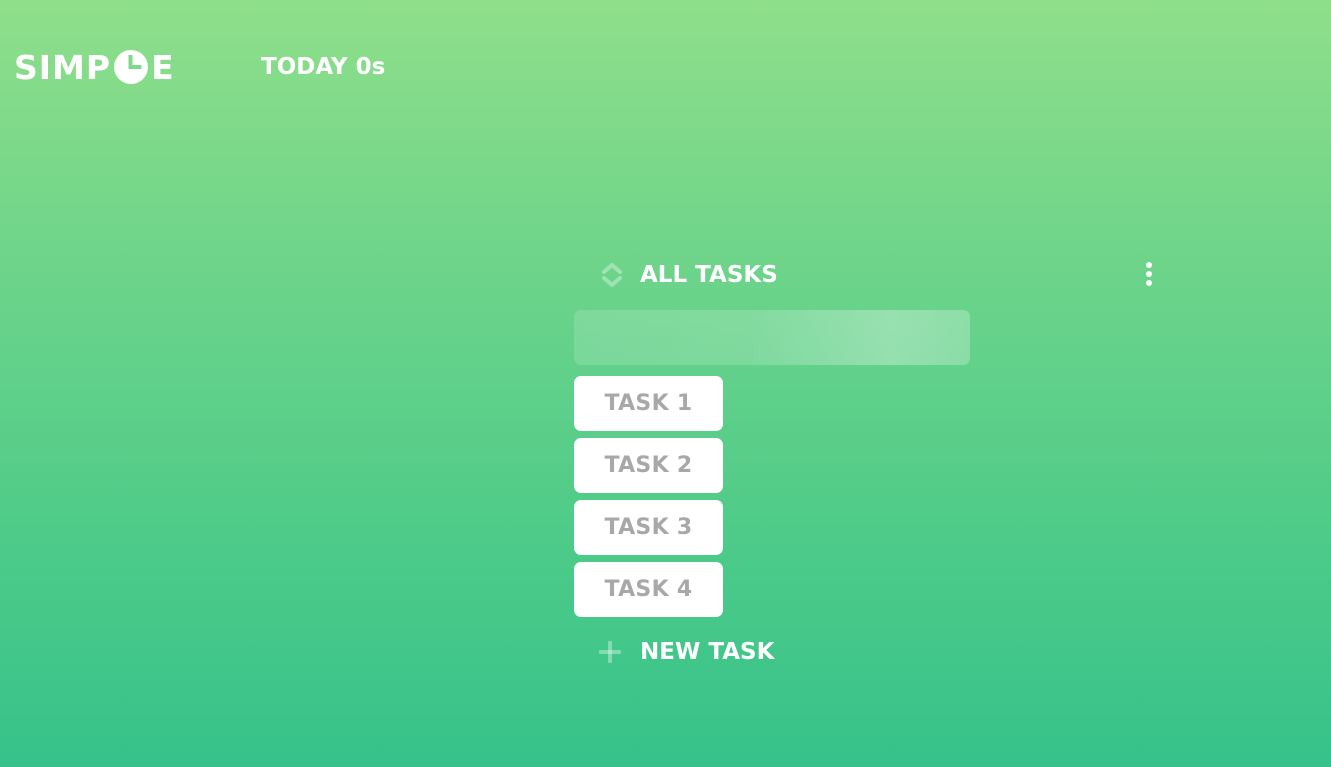 The height and width of the screenshot is (767, 1331). I want to click on task-item: TASK 1, so click(648, 403).